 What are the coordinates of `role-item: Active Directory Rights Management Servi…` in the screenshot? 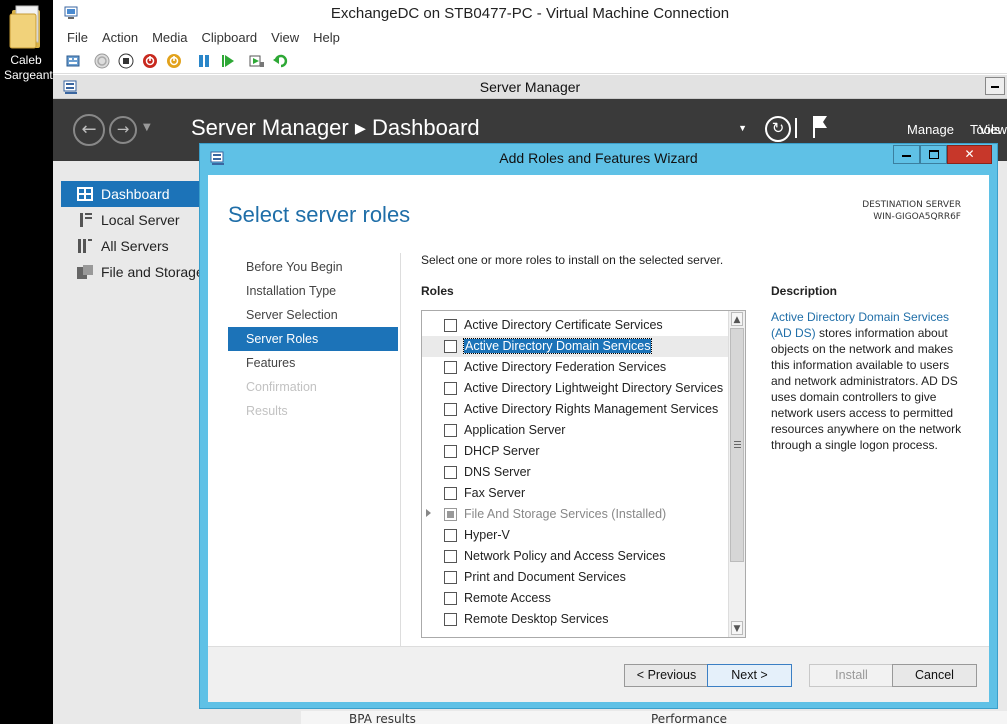 It's located at (575, 409).